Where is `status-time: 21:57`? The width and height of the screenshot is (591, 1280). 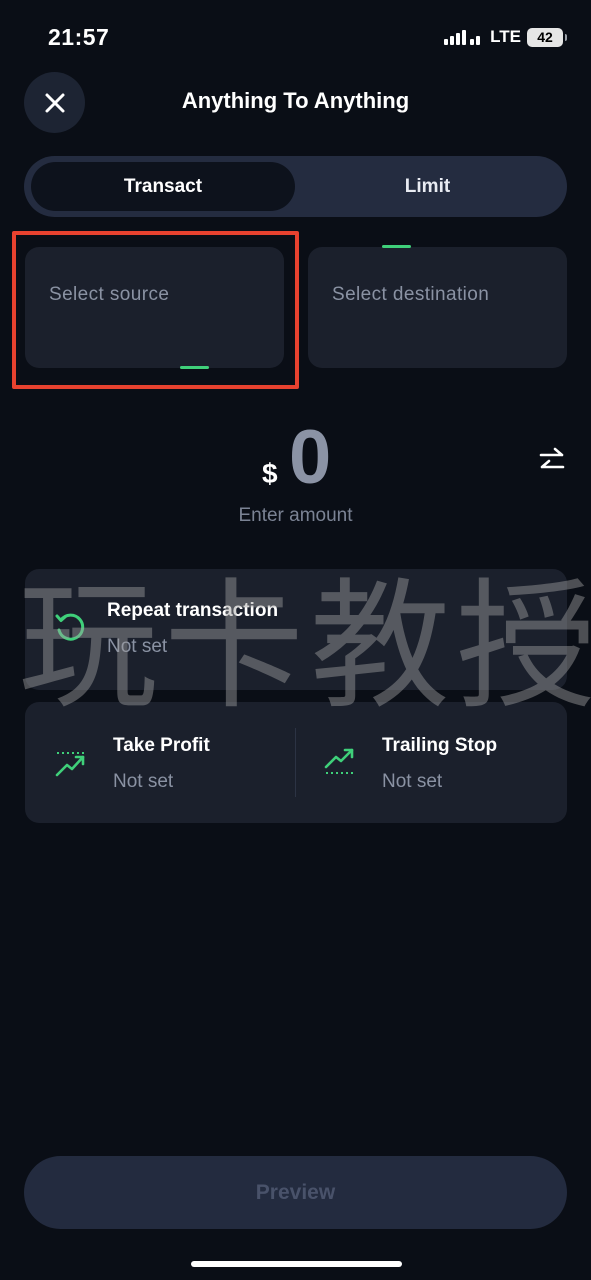 status-time: 21:57 is located at coordinates (79, 37).